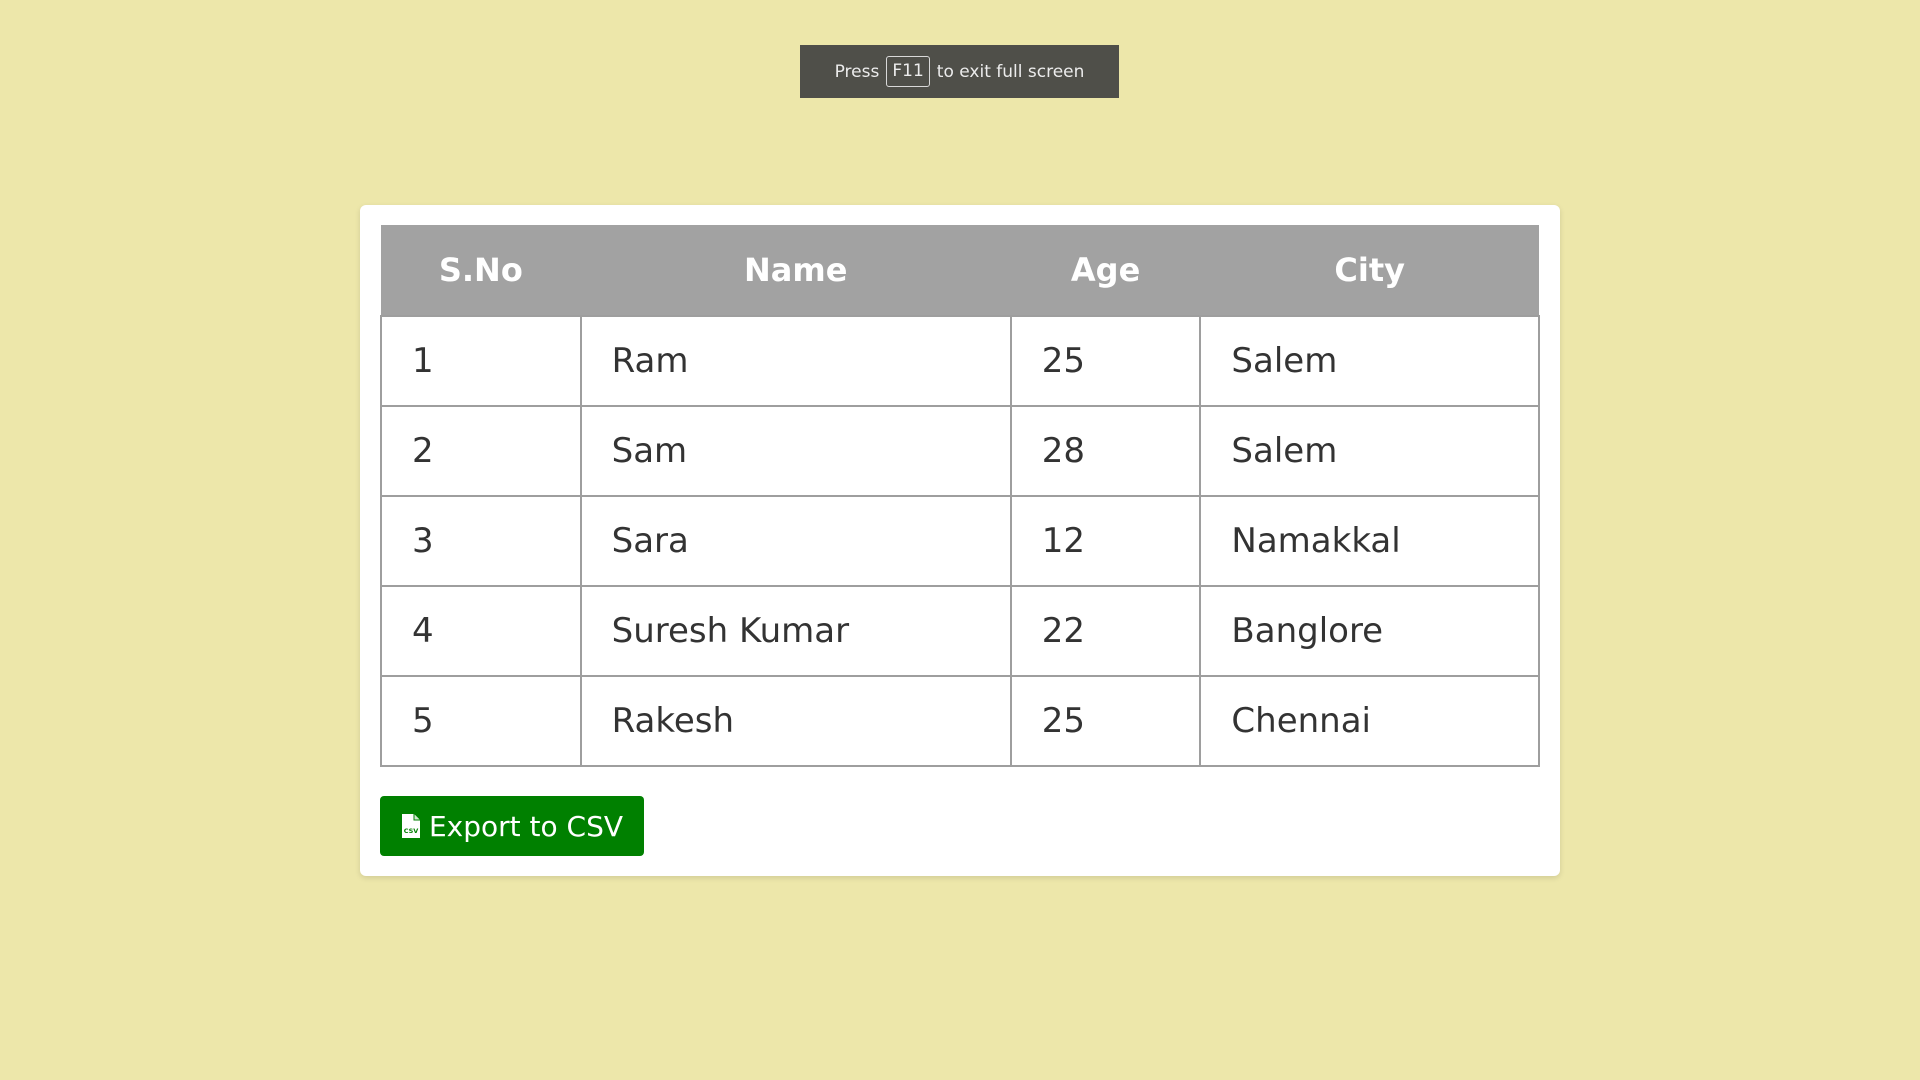 This screenshot has height=1080, width=1920. What do you see at coordinates (481, 270) in the screenshot?
I see `header-sno: S.No` at bounding box center [481, 270].